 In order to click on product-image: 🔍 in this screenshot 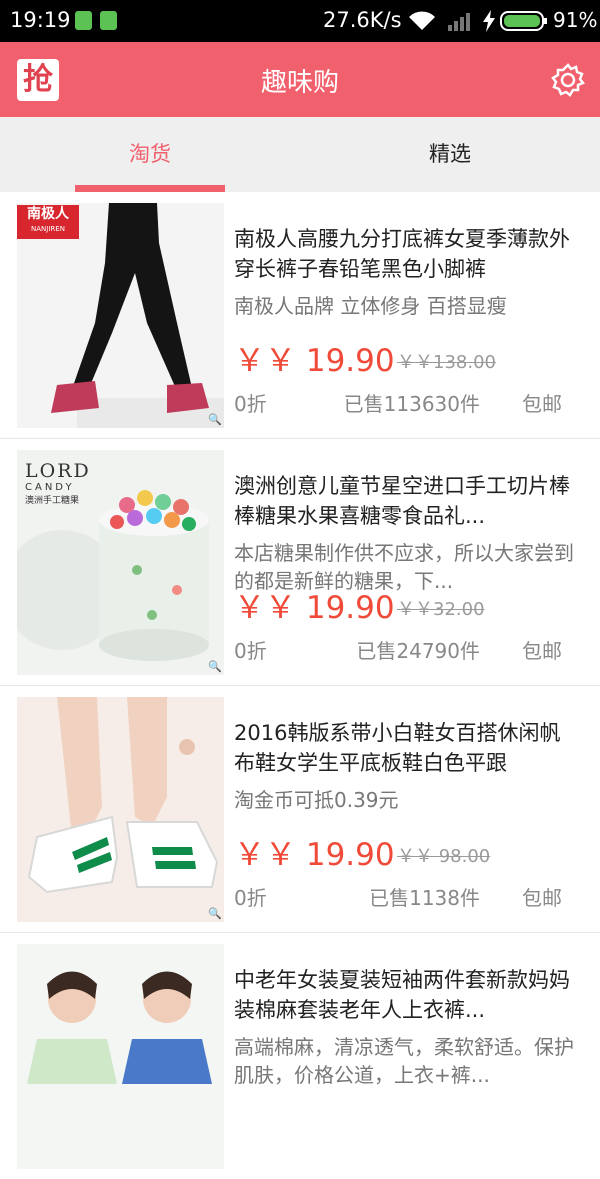, I will do `click(120, 809)`.